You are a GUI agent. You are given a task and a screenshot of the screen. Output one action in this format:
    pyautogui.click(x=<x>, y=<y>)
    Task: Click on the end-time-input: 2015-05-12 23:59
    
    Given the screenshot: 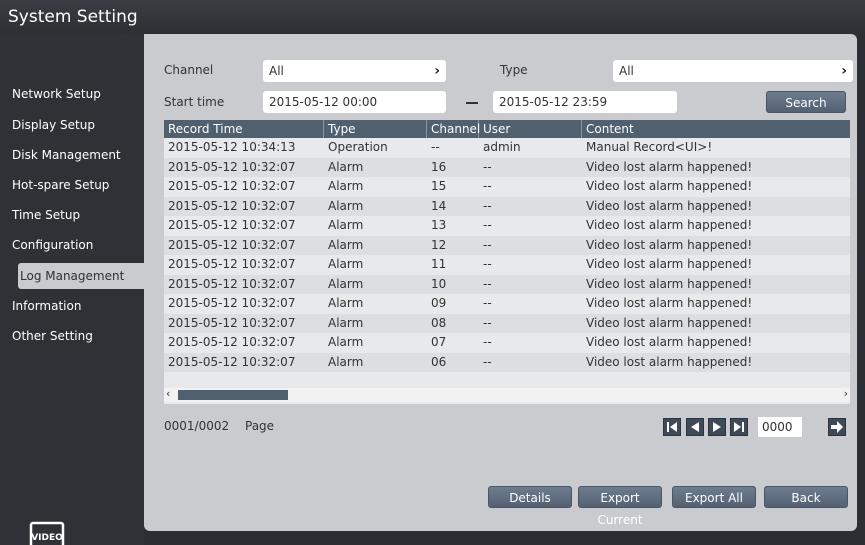 What is the action you would take?
    pyautogui.click(x=585, y=102)
    